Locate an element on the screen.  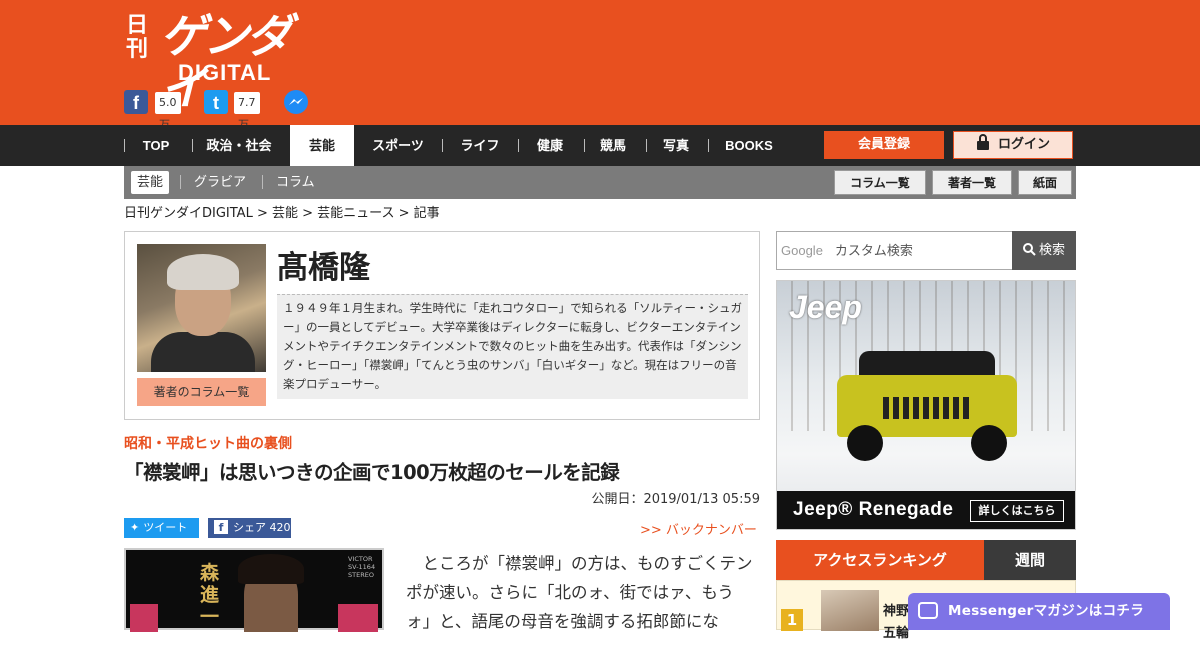
nav-sports: スポーツ is located at coordinates (398, 145).